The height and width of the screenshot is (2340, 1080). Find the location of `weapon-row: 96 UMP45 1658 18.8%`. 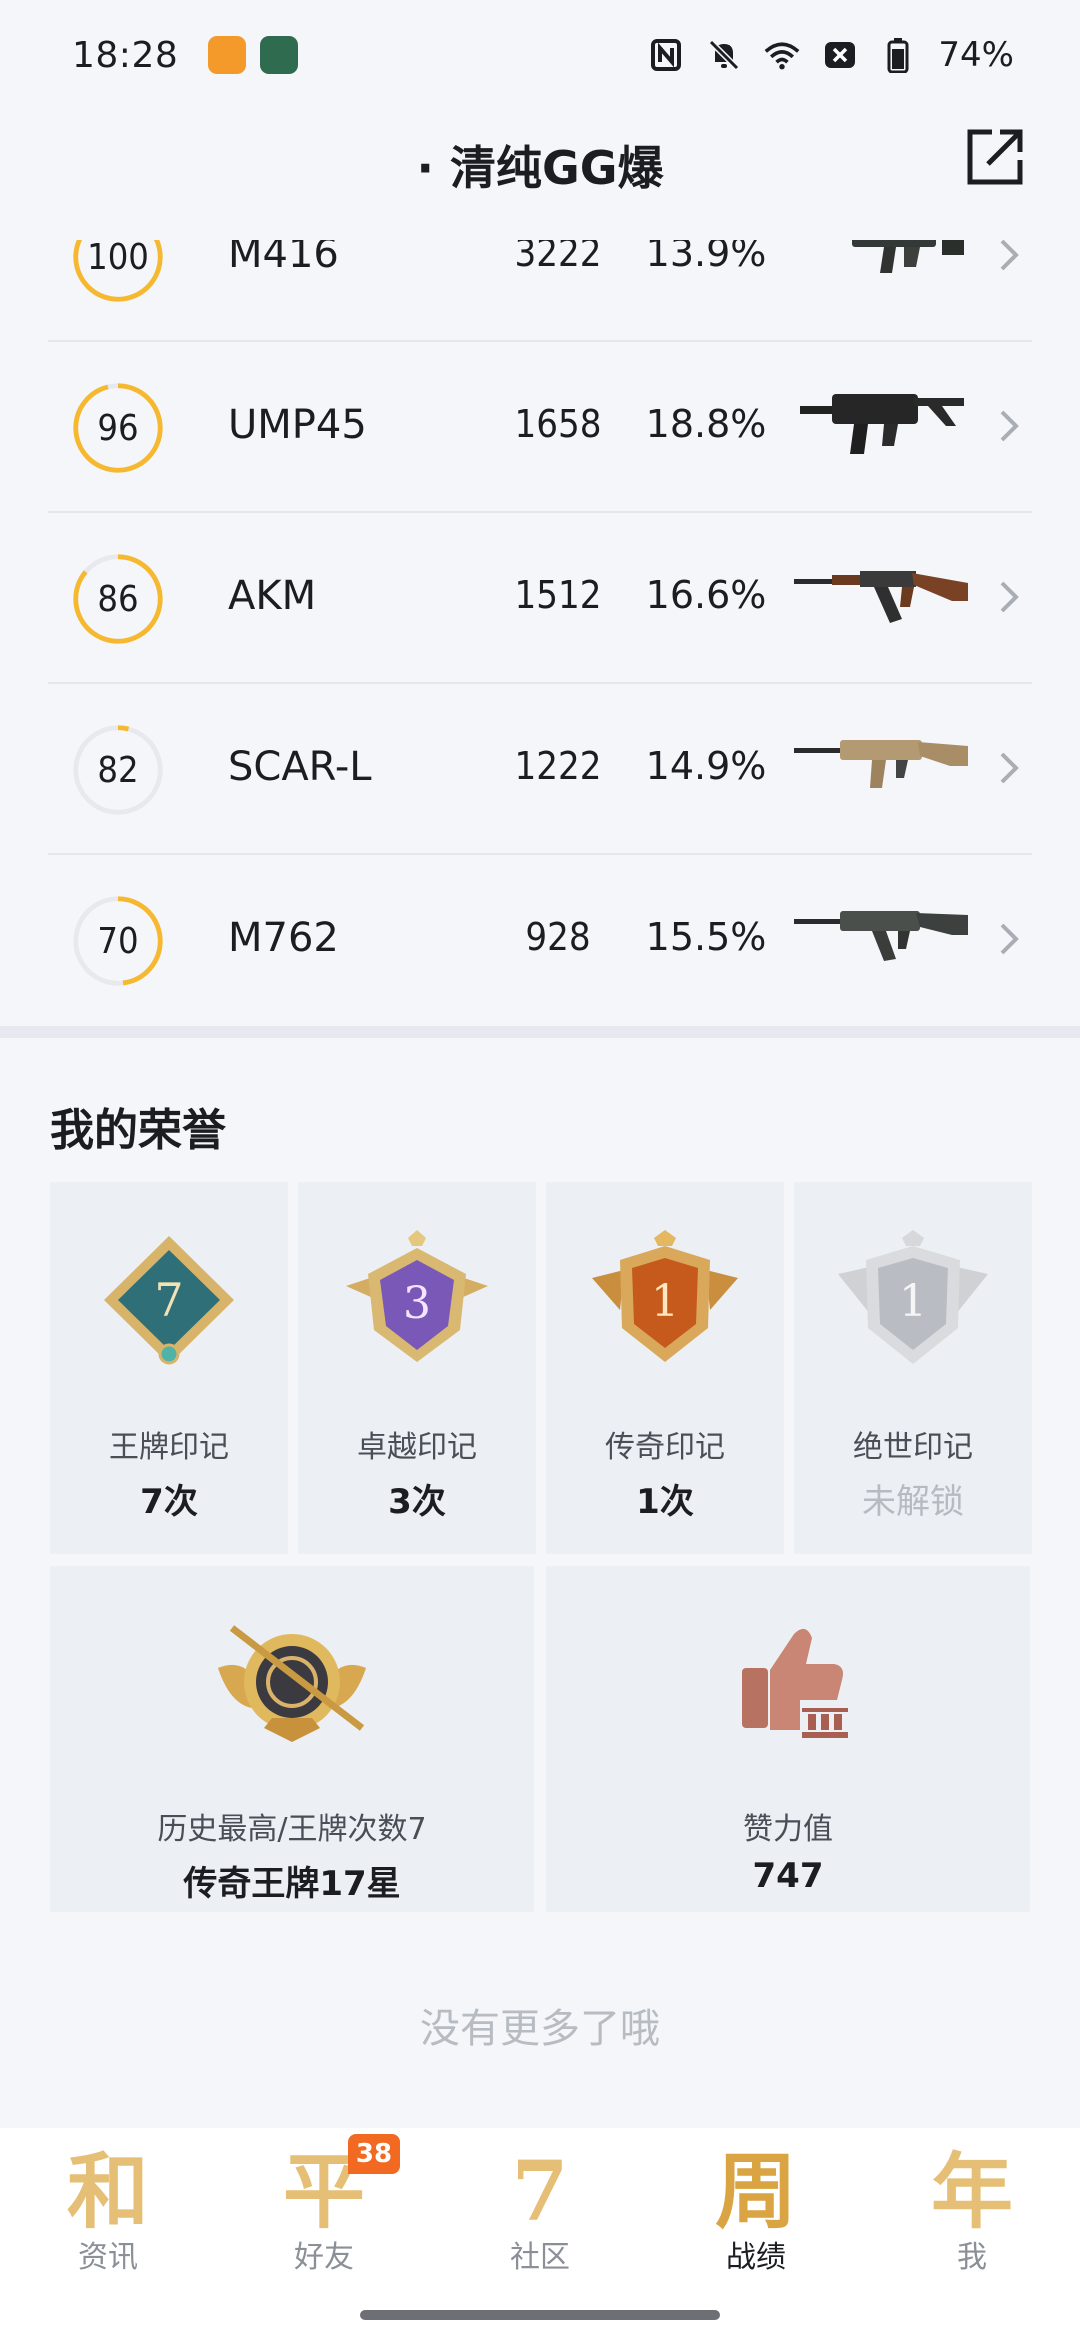

weapon-row: 96 UMP45 1658 18.8% is located at coordinates (540, 427).